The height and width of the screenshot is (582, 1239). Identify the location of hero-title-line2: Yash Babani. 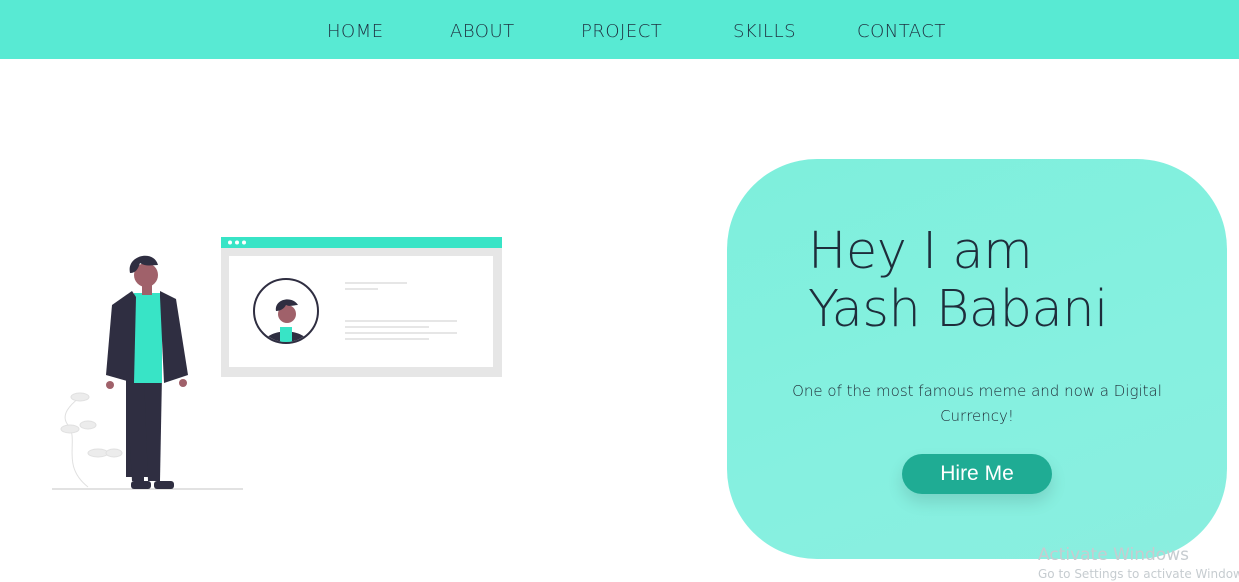
(958, 309).